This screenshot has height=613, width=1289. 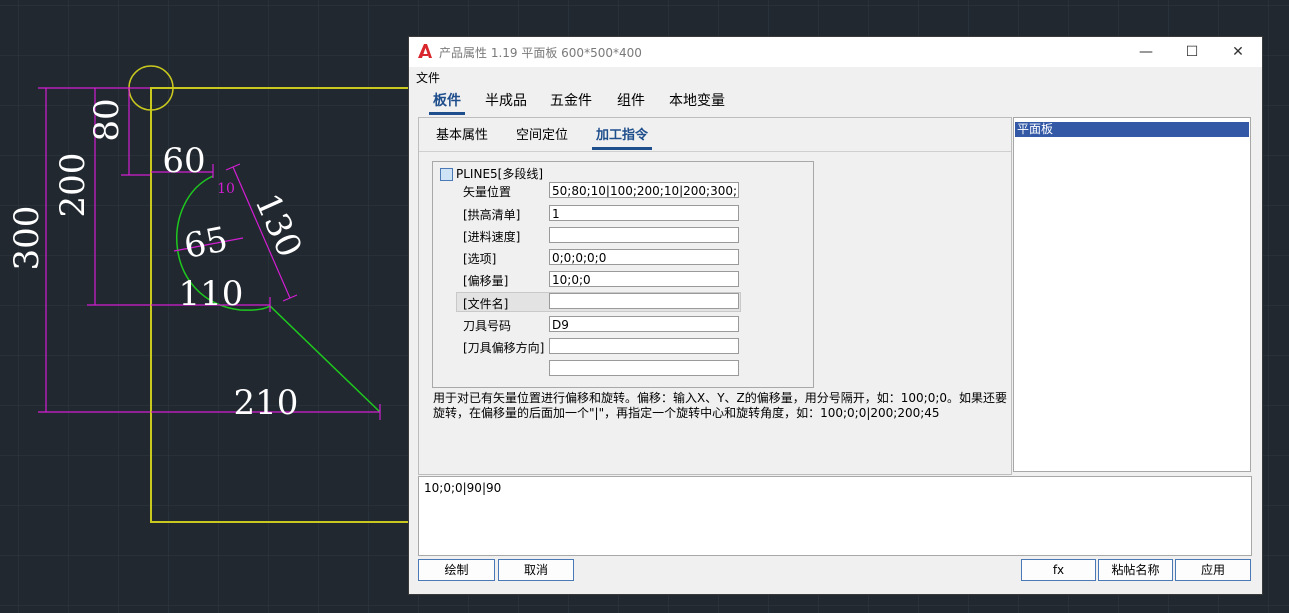 I want to click on window-title: 产品属性 1.19 平面板 600*500*400, so click(x=540, y=53).